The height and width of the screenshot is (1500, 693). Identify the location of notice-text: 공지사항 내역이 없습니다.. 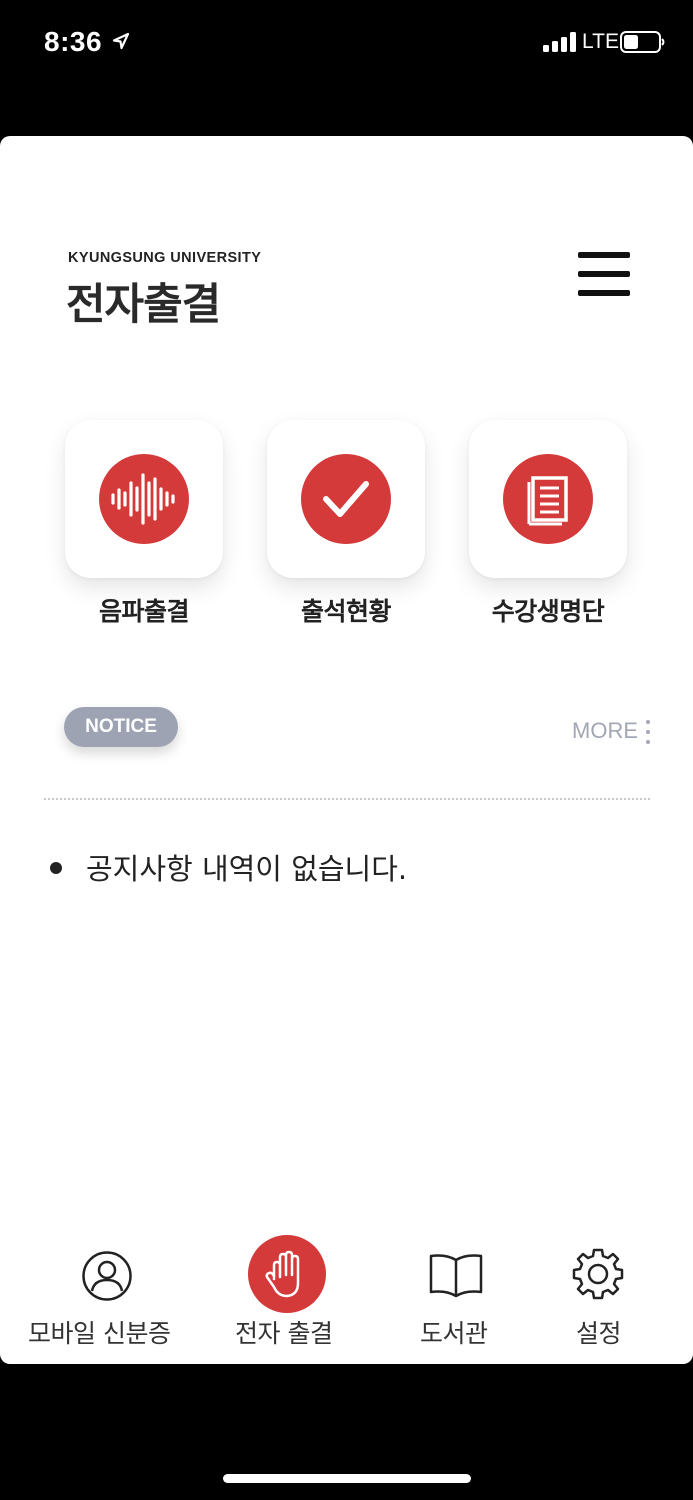
(247, 869).